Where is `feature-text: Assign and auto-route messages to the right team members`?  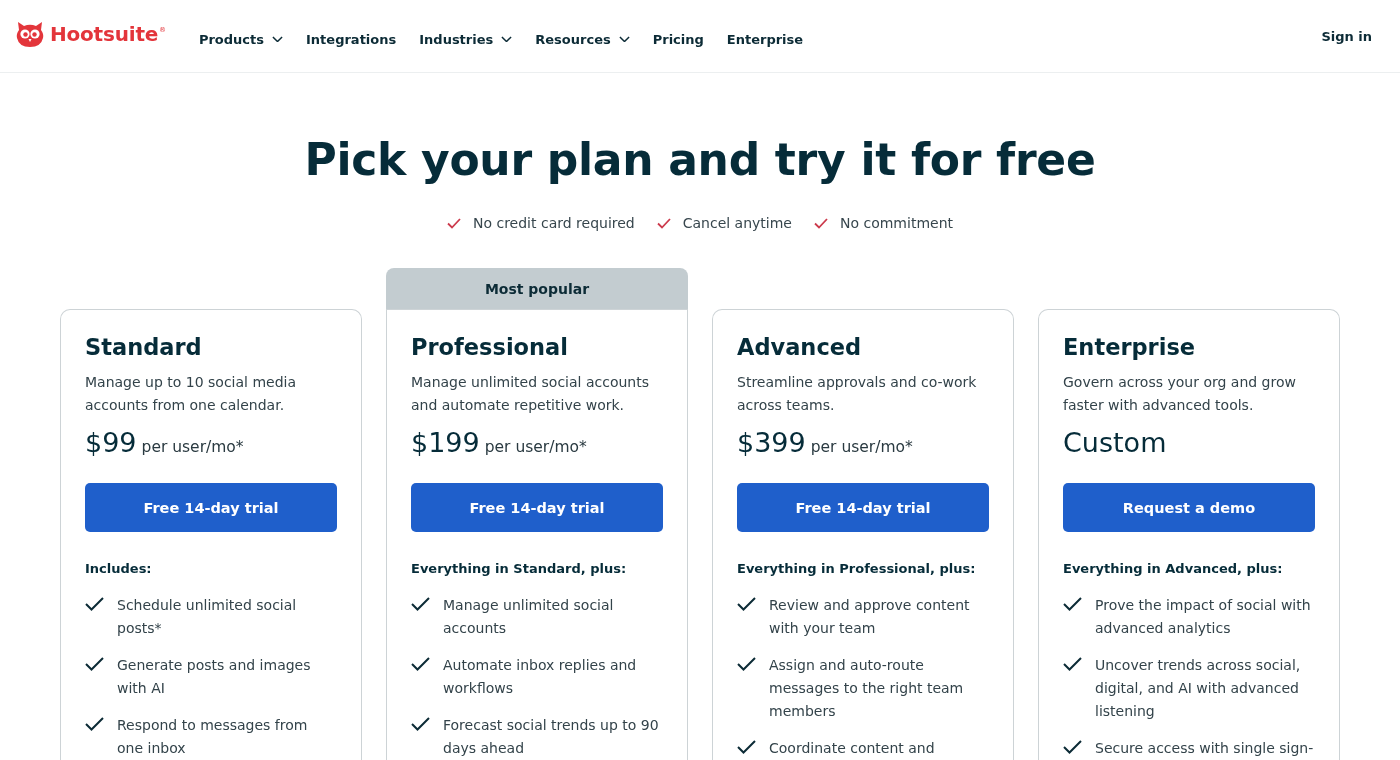 feature-text: Assign and auto-route messages to the right team members is located at coordinates (867, 688).